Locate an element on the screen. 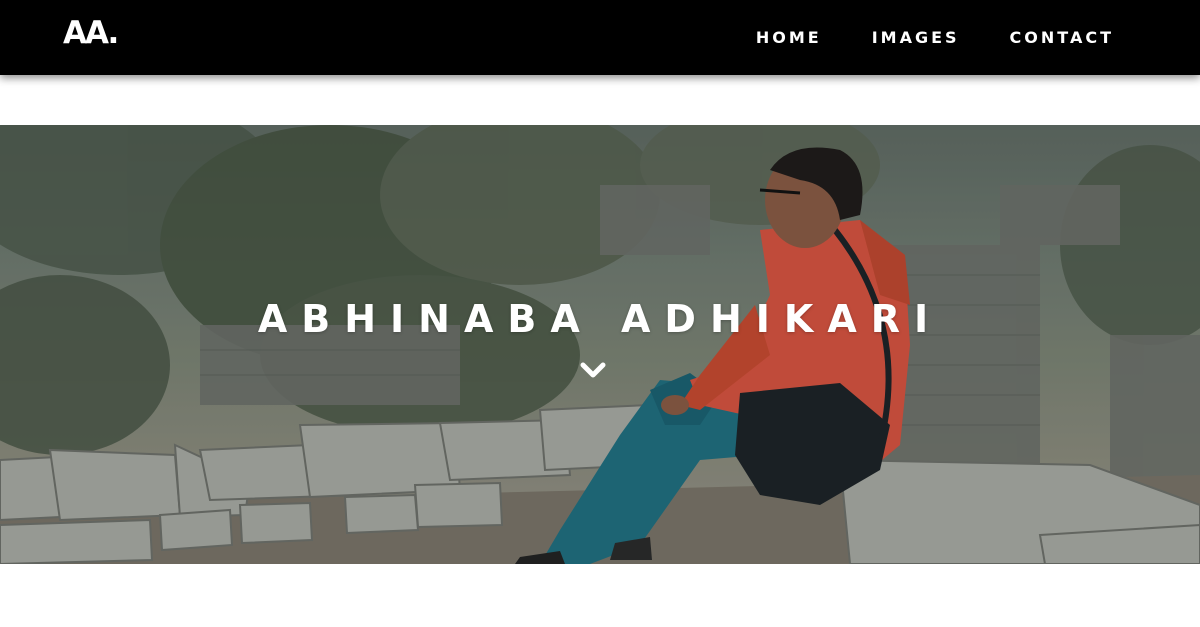 The height and width of the screenshot is (627, 1200). site-logo: AA. is located at coordinates (91, 33).